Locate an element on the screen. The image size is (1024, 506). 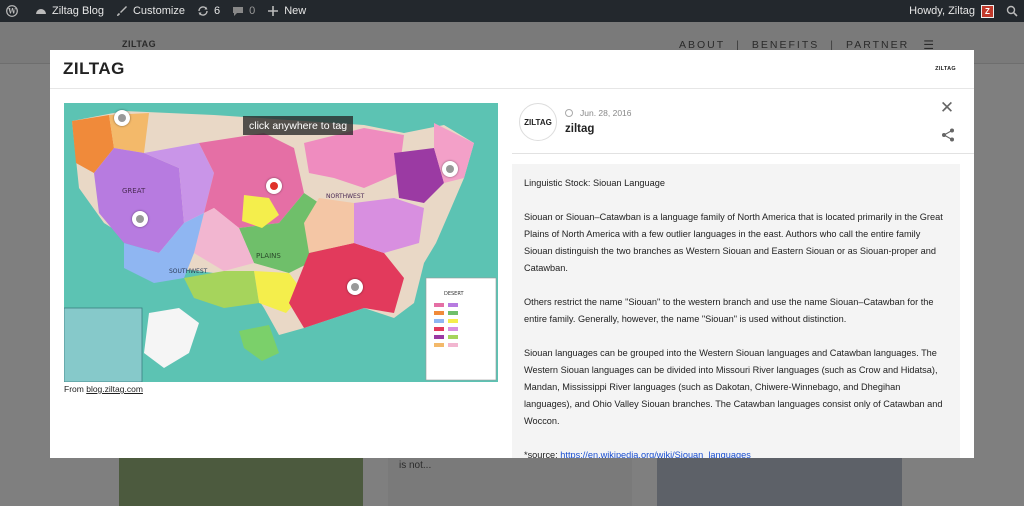
search-icon is located at coordinates (1012, 11).